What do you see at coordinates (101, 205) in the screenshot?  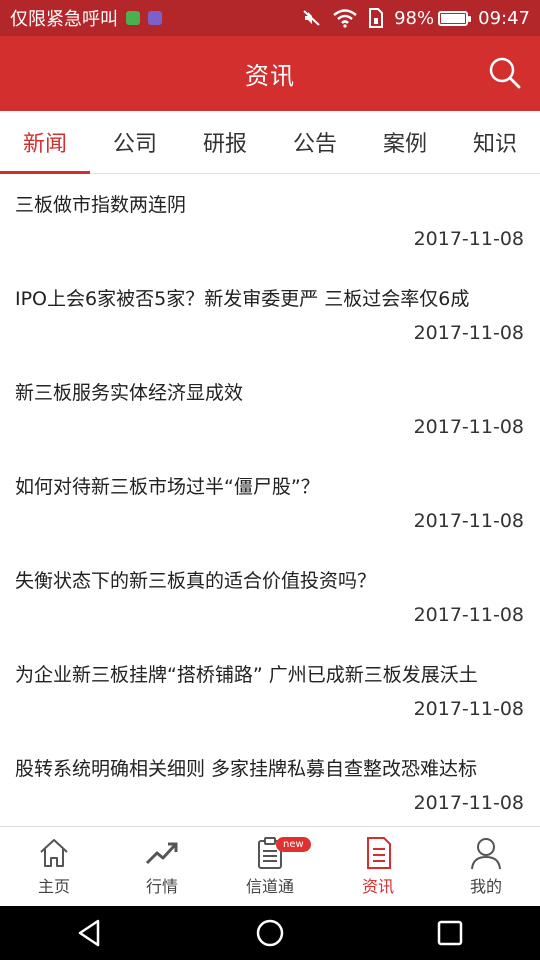 I see `news-title: 三板做市指数两连阴` at bounding box center [101, 205].